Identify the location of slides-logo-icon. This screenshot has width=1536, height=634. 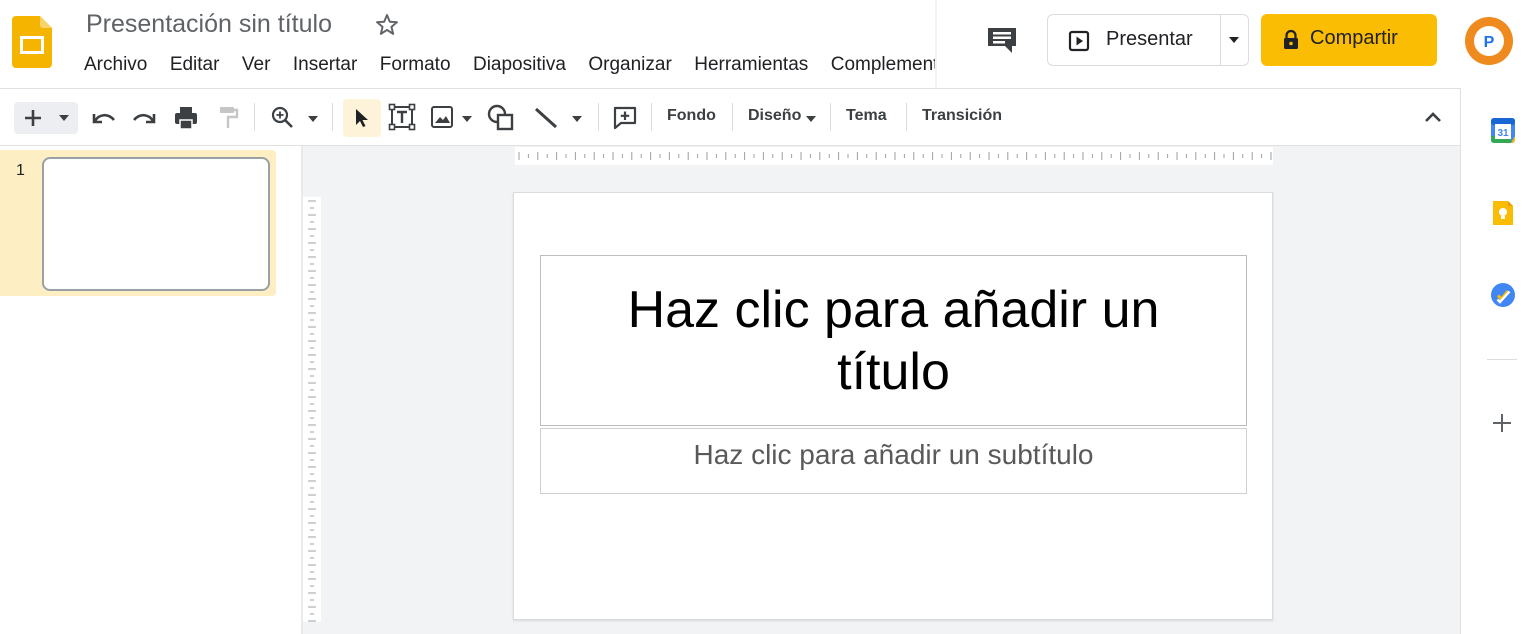
(32, 42).